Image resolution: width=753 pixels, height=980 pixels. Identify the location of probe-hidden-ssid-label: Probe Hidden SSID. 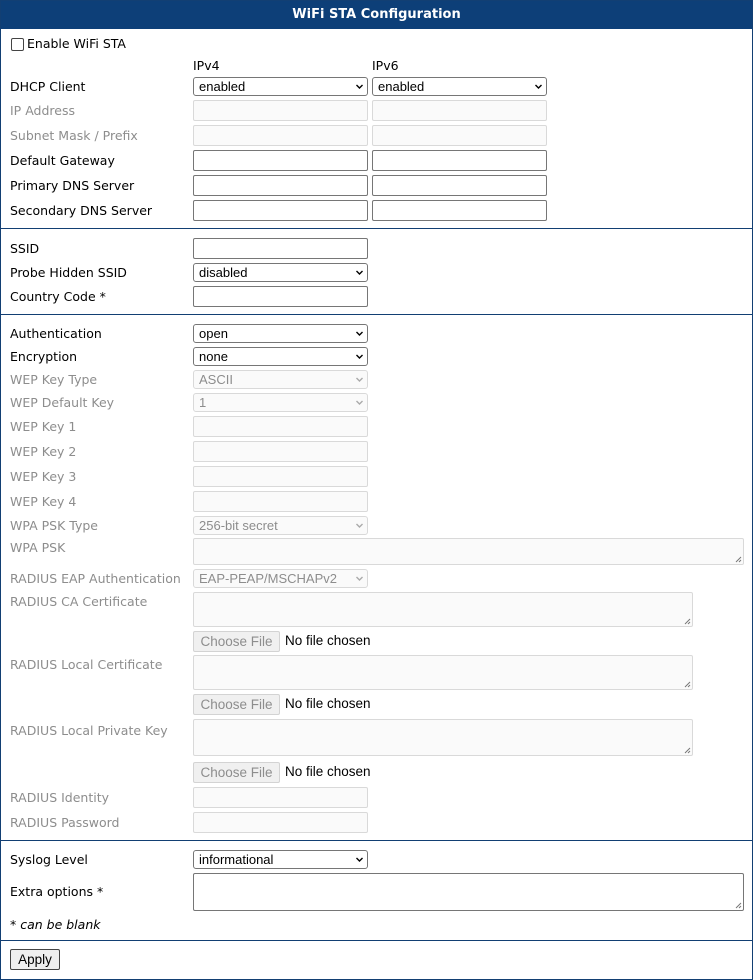
(68, 272).